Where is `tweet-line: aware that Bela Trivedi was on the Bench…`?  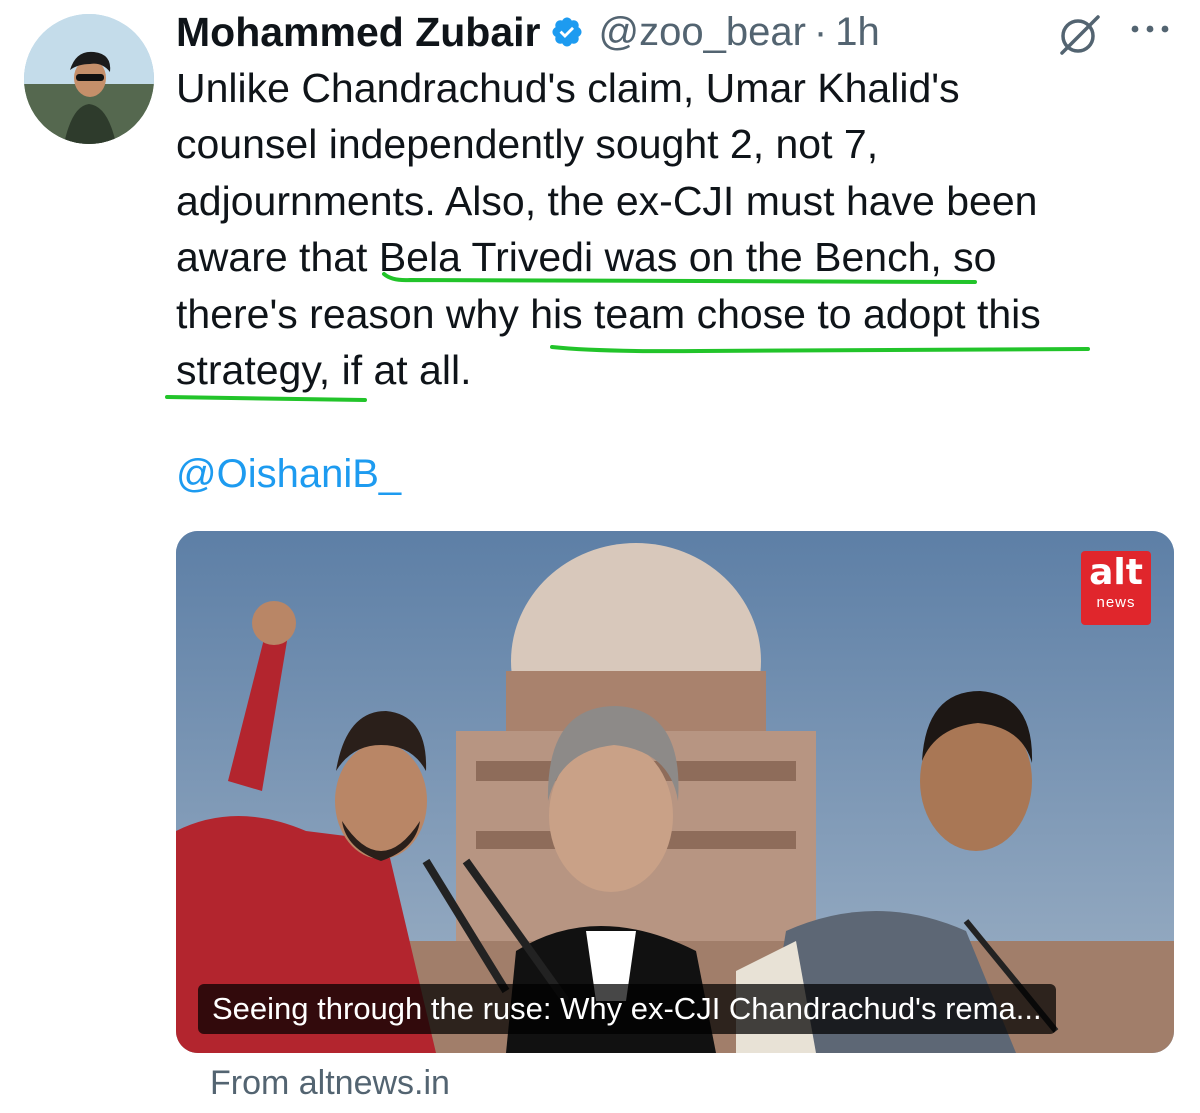
tweet-line: aware that Bela Trivedi was on the Bench… is located at coordinates (586, 257).